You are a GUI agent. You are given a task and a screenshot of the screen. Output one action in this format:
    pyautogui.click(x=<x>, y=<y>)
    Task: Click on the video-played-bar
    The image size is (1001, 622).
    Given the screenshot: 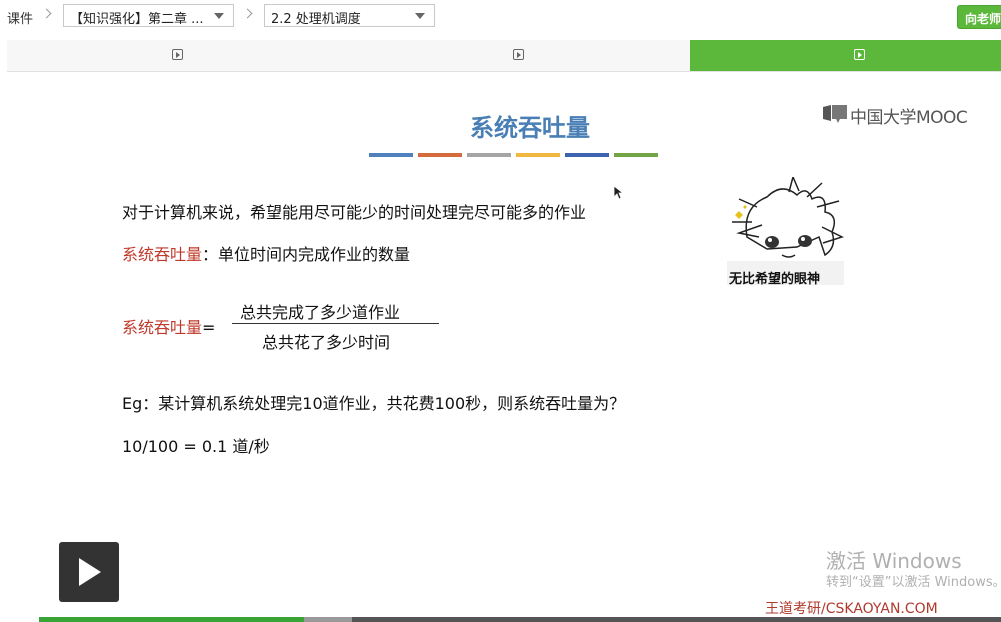 What is the action you would take?
    pyautogui.click(x=171, y=619)
    